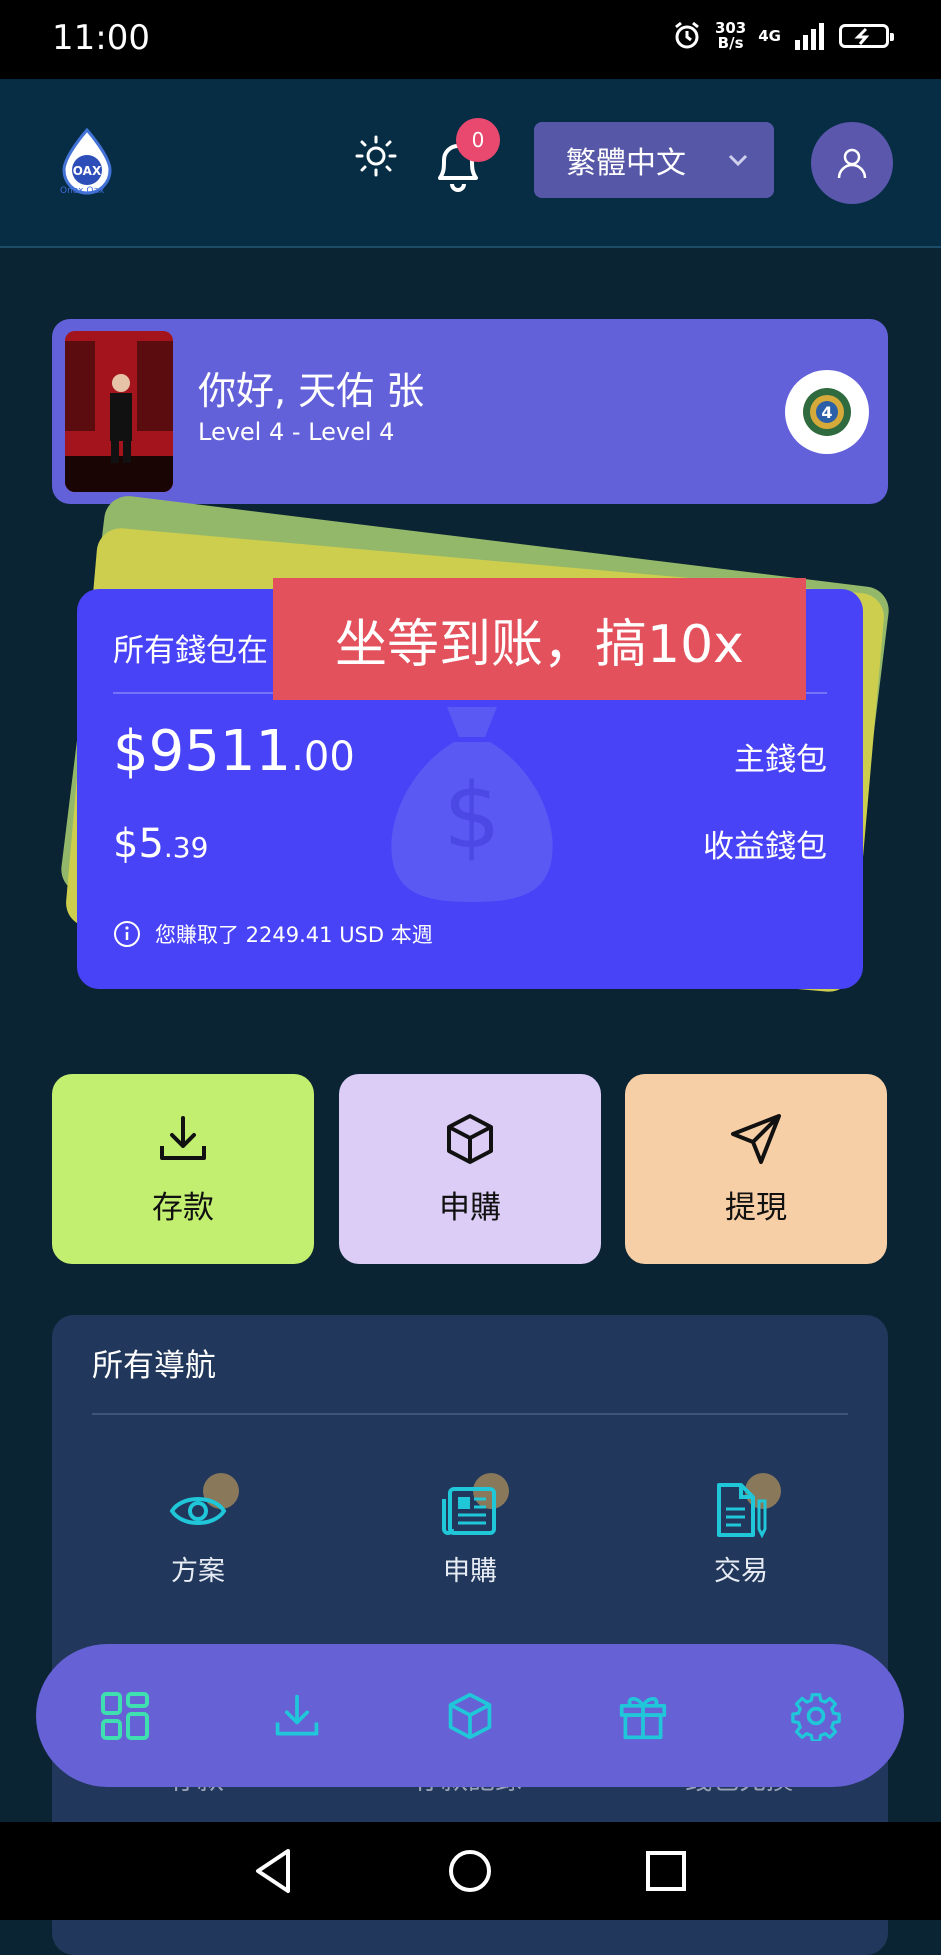  Describe the element at coordinates (756, 1169) in the screenshot. I see `withdraw-button: 提現` at that location.